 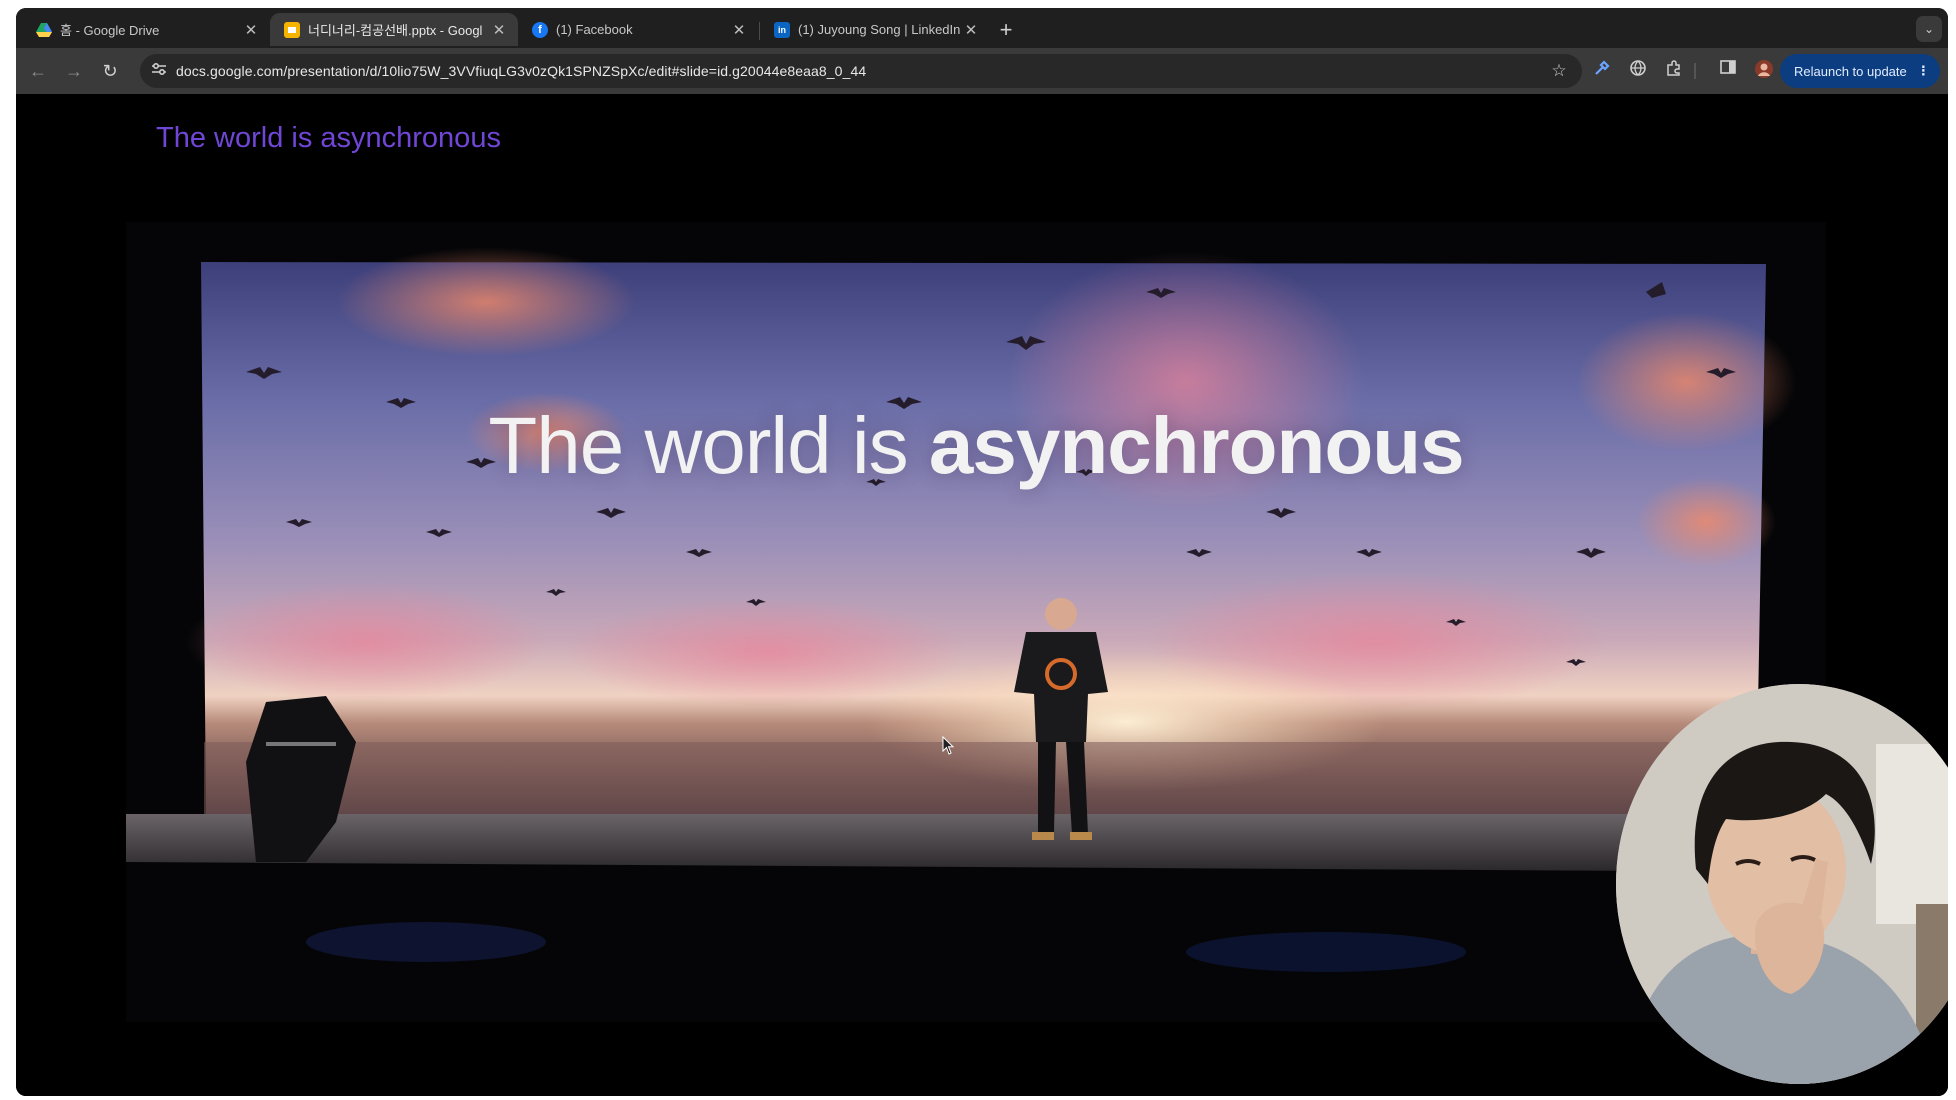 What do you see at coordinates (782, 29) in the screenshot?
I see `linkedin-icon: in` at bounding box center [782, 29].